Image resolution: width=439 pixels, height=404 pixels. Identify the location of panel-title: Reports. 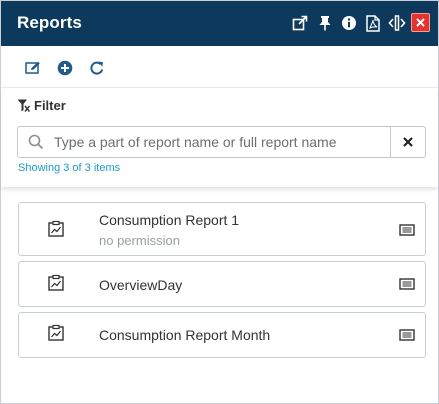
(49, 22).